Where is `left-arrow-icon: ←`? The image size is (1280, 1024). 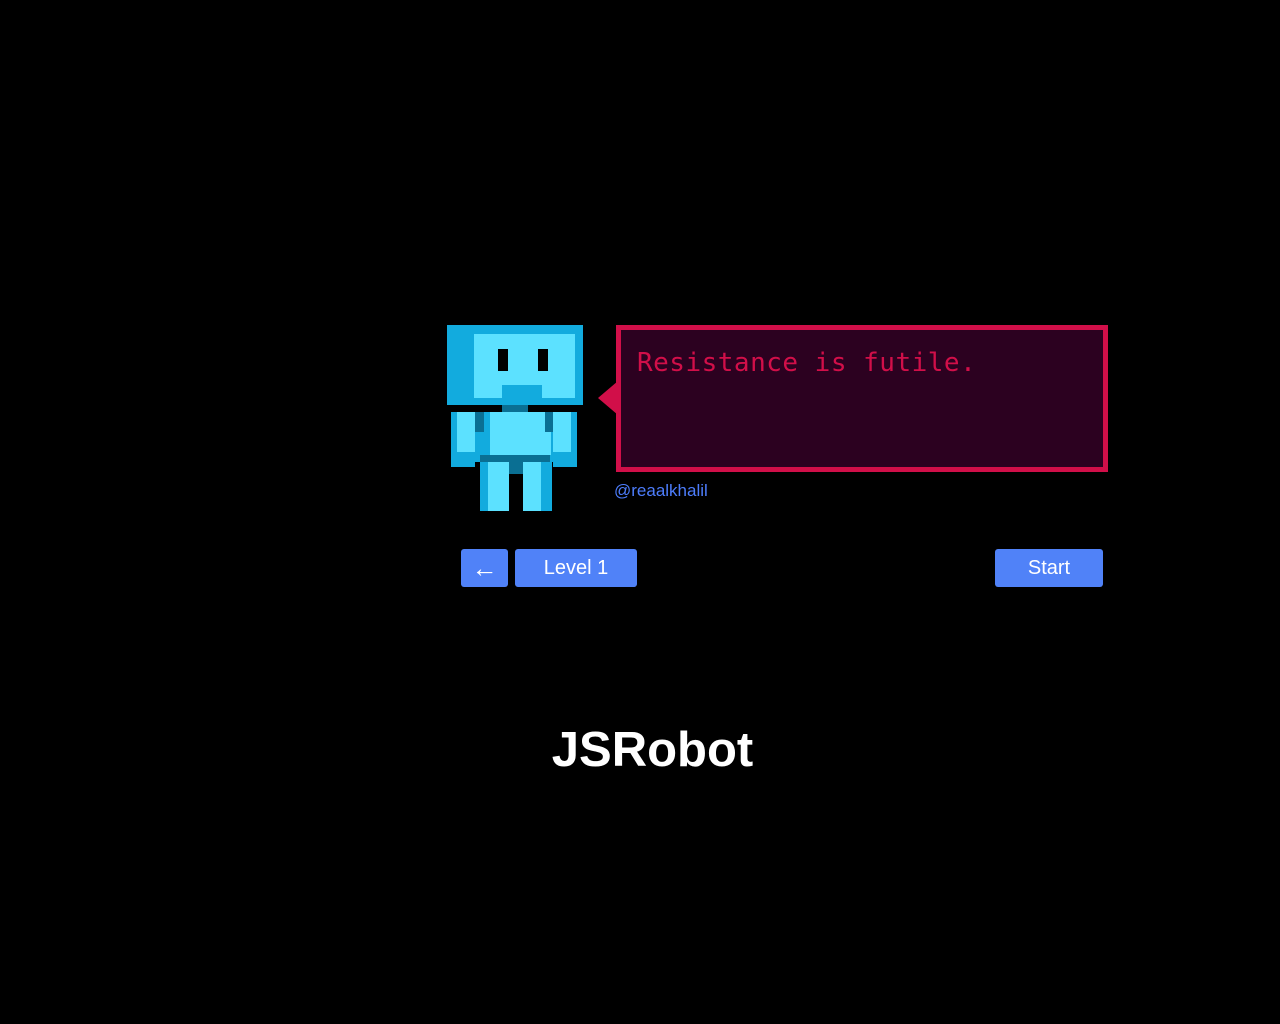 left-arrow-icon: ← is located at coordinates (484, 567).